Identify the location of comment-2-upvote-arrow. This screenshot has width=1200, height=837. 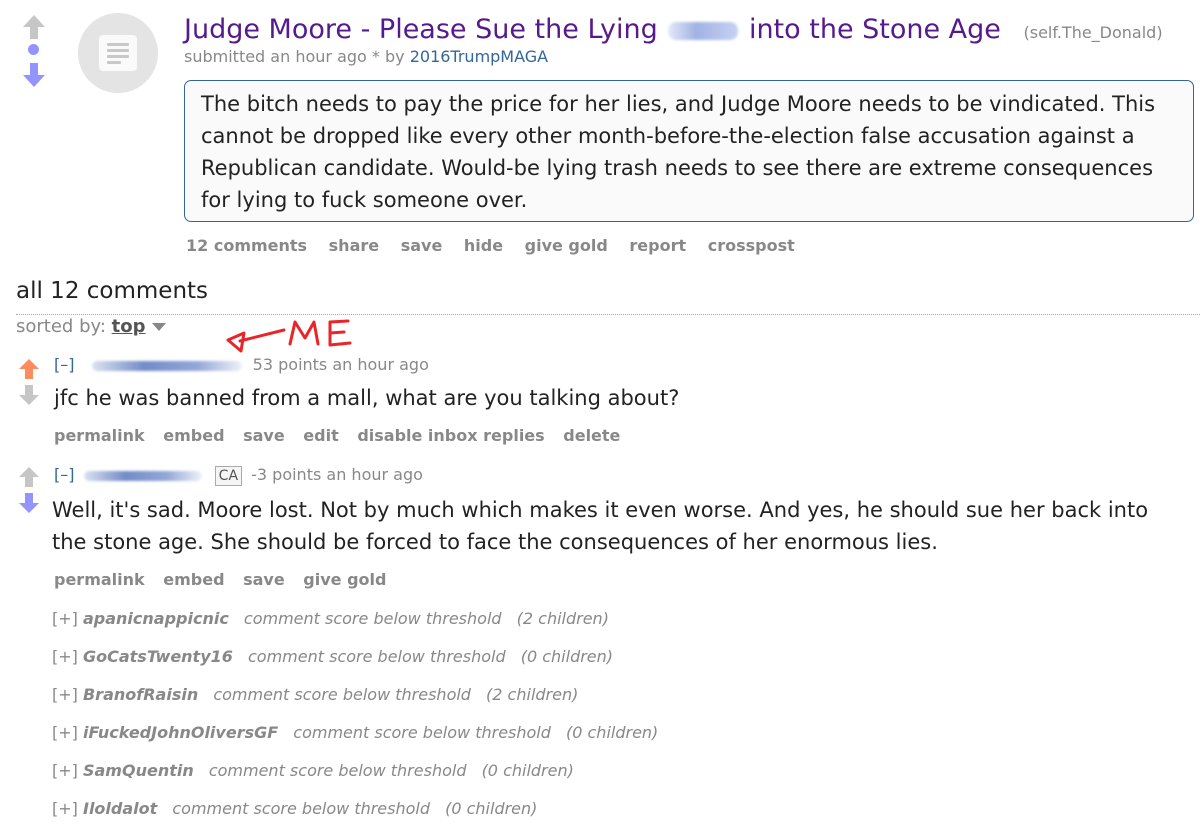
(29, 477).